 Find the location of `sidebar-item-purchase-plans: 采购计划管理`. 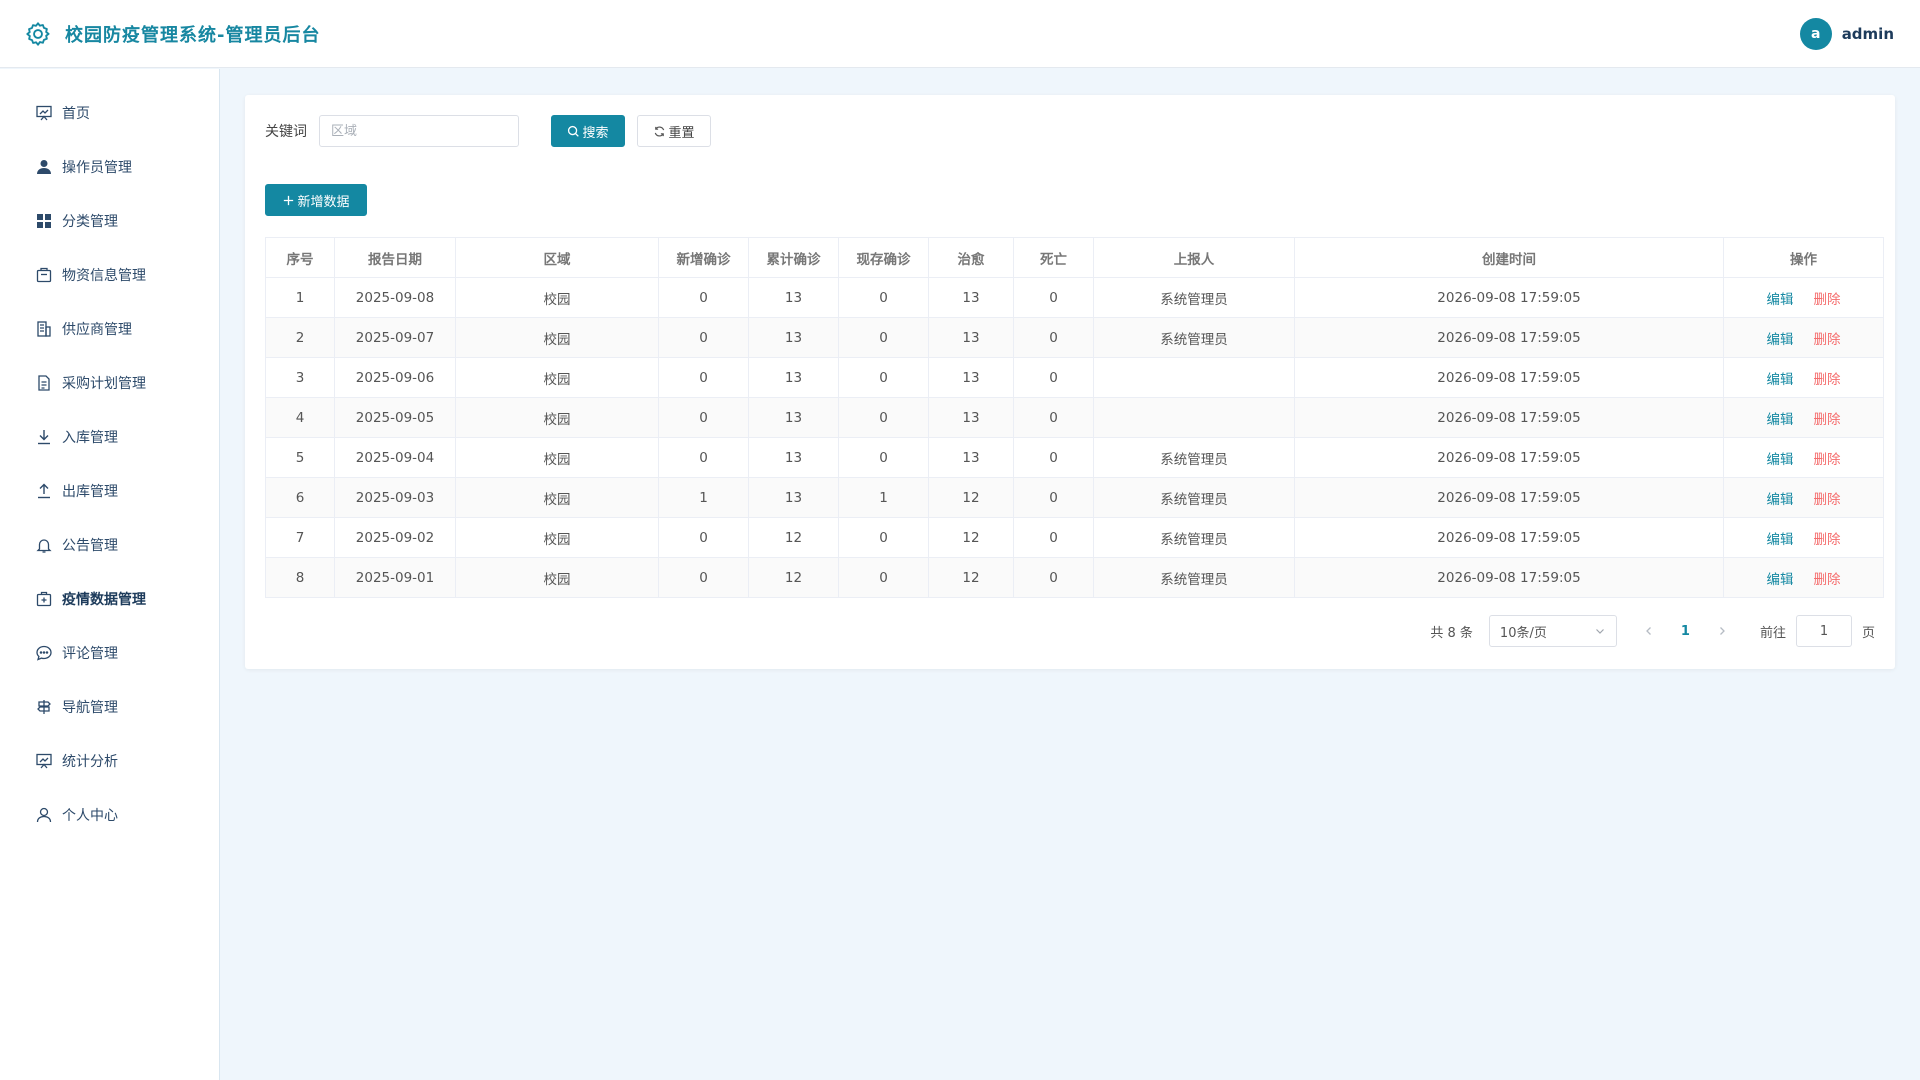

sidebar-item-purchase-plans: 采购计划管理 is located at coordinates (109, 383).